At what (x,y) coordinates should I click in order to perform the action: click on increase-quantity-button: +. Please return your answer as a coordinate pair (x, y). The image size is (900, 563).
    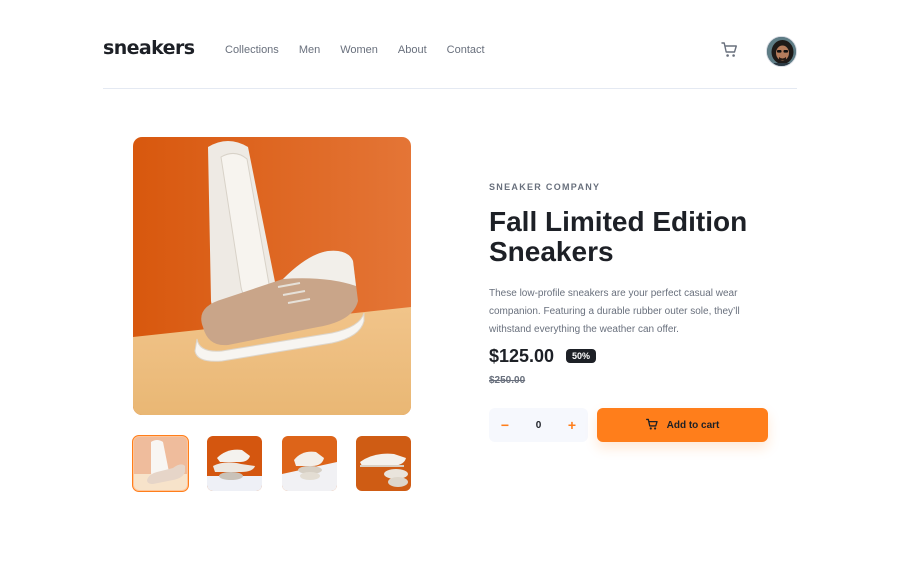
    Looking at the image, I should click on (572, 425).